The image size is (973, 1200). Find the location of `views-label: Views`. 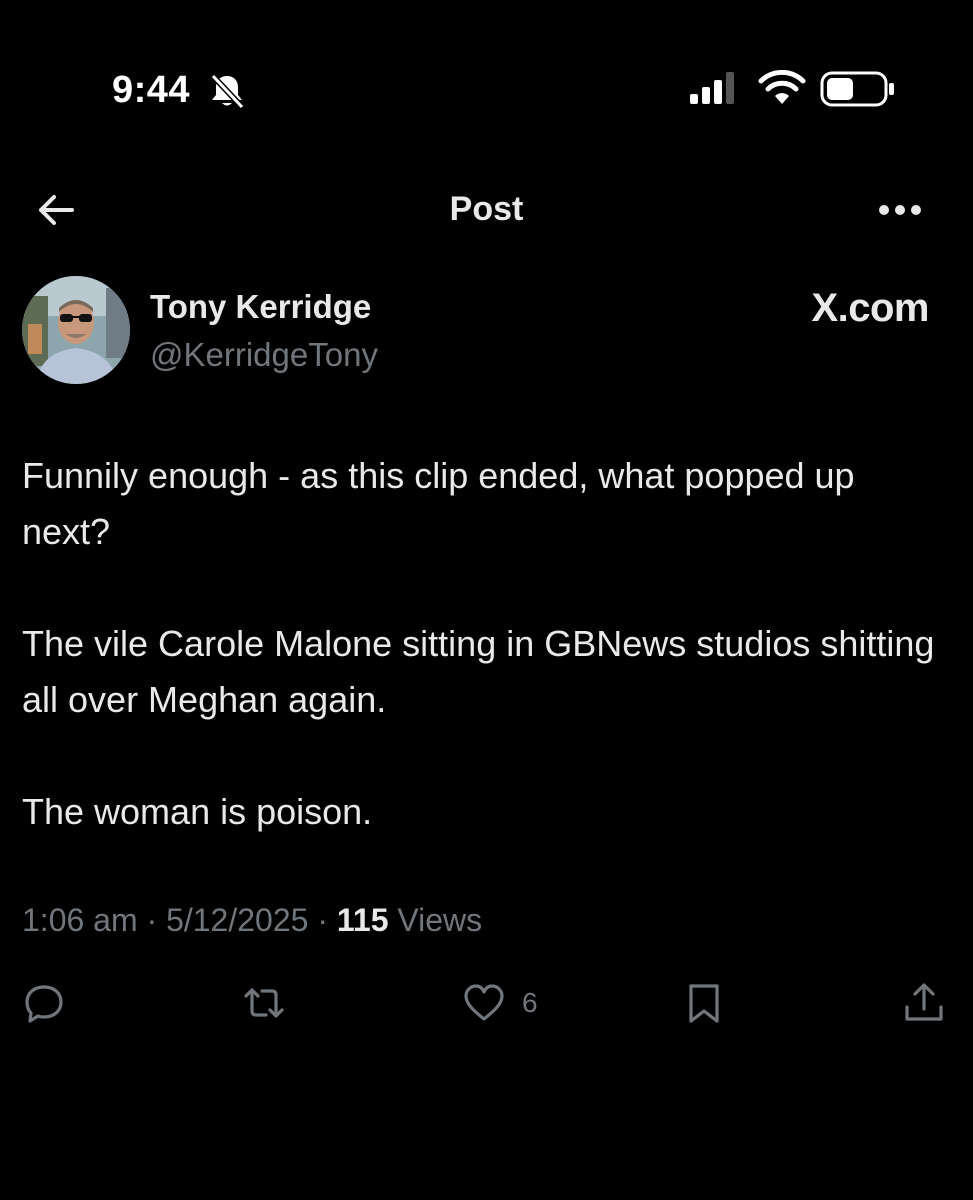

views-label: Views is located at coordinates (440, 920).